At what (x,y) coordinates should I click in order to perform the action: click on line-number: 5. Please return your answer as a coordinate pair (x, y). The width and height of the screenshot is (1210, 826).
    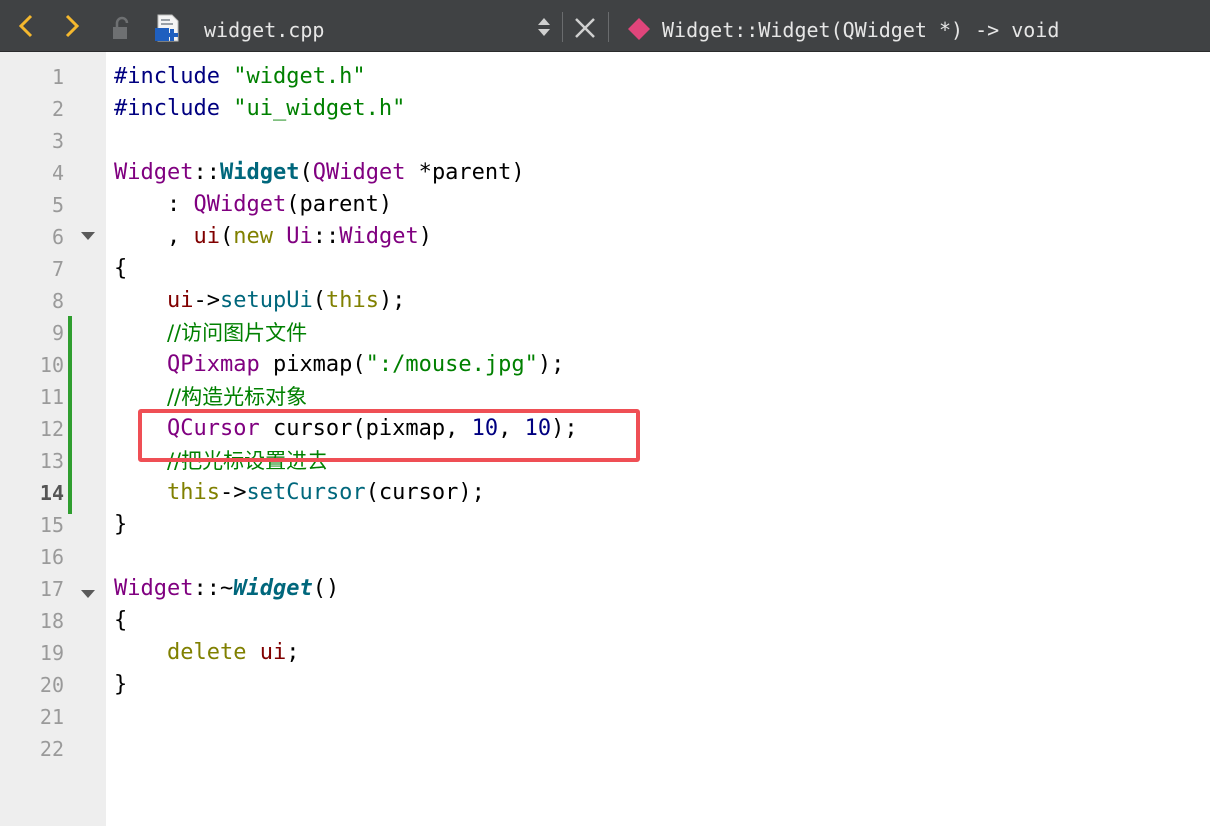
    Looking at the image, I should click on (57, 205).